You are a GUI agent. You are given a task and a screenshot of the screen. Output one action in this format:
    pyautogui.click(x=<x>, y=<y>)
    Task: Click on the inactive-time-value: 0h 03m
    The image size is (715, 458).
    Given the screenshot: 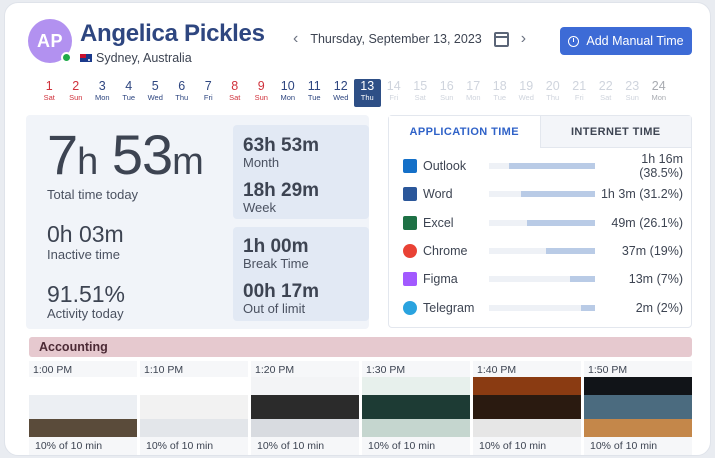 What is the action you would take?
    pyautogui.click(x=85, y=234)
    